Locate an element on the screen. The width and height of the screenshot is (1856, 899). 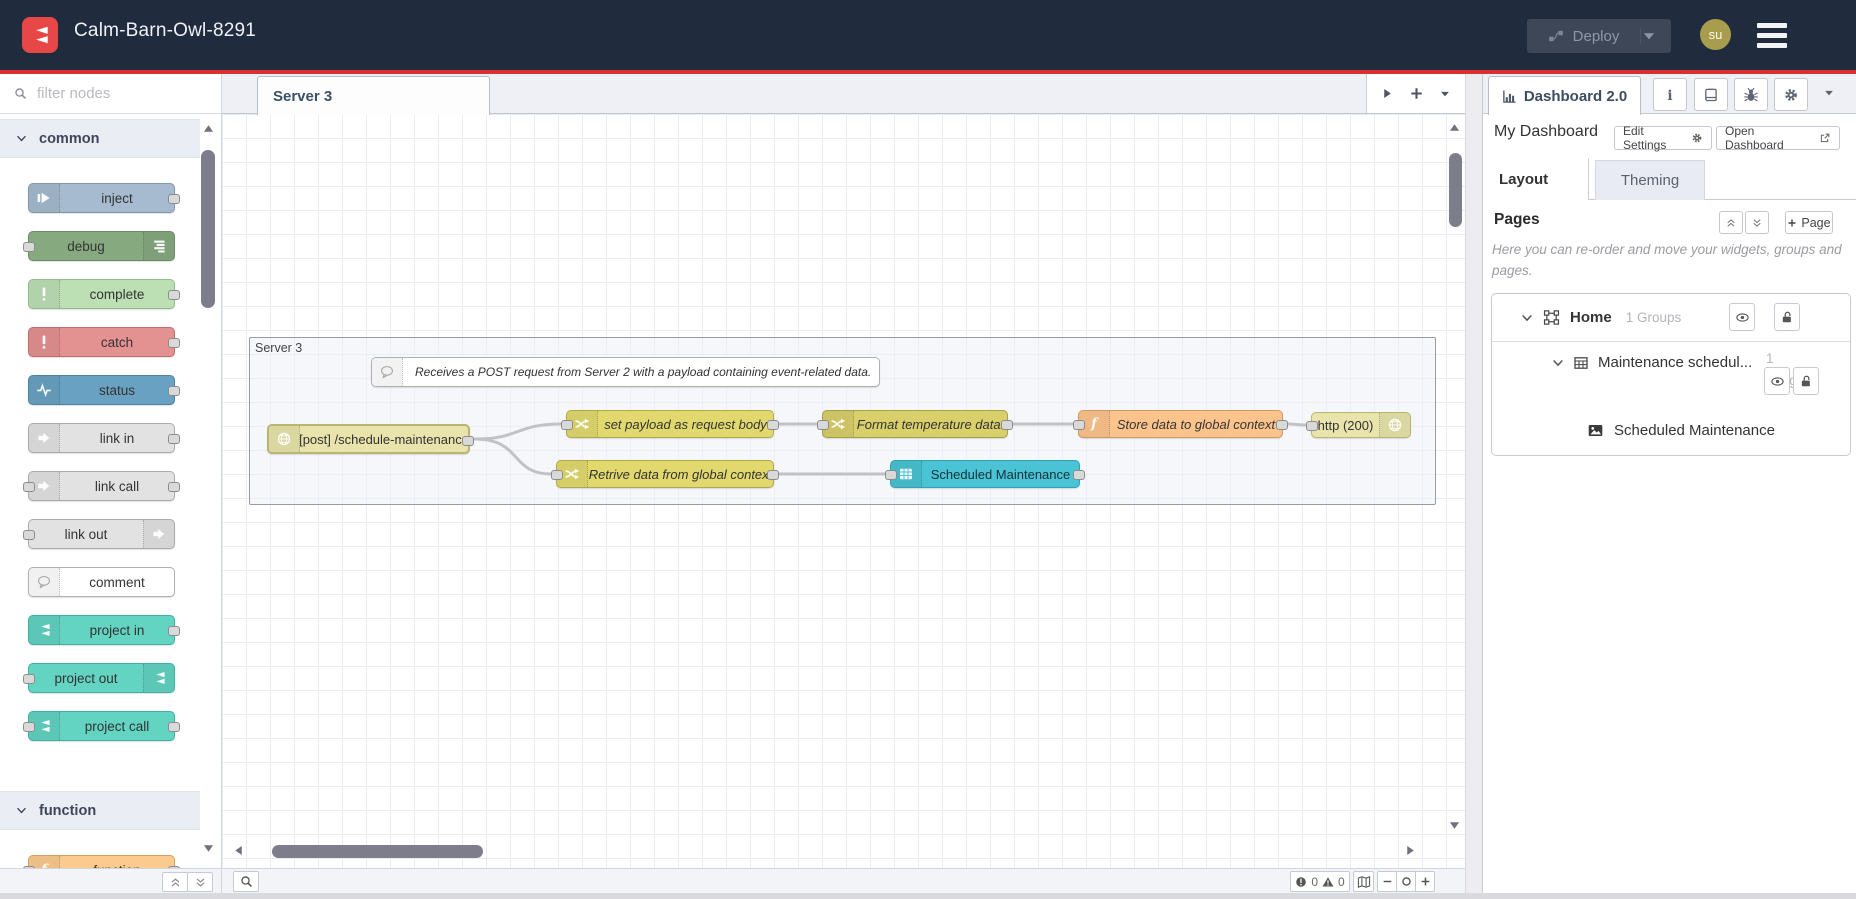
palette-scrollbar-thumb is located at coordinates (208, 229).